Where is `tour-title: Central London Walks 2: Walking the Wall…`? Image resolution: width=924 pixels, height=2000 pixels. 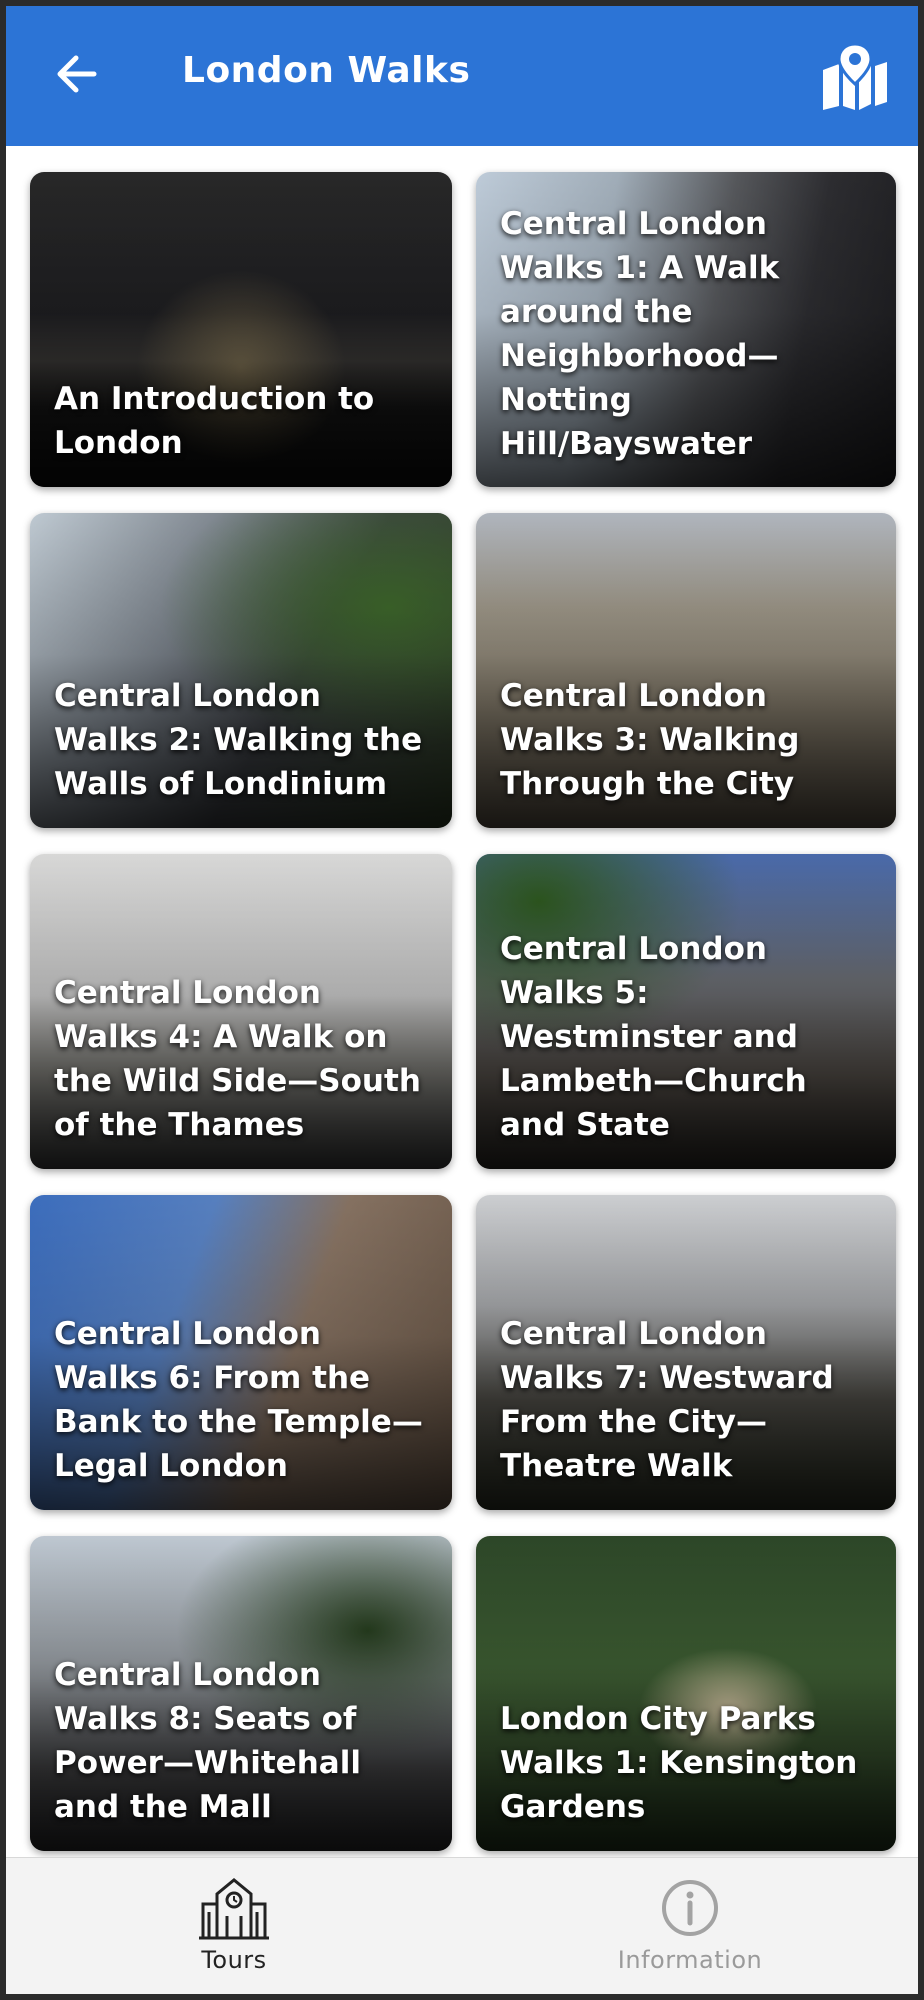
tour-title: Central London Walks 2: Walking the Wall… is located at coordinates (238, 740).